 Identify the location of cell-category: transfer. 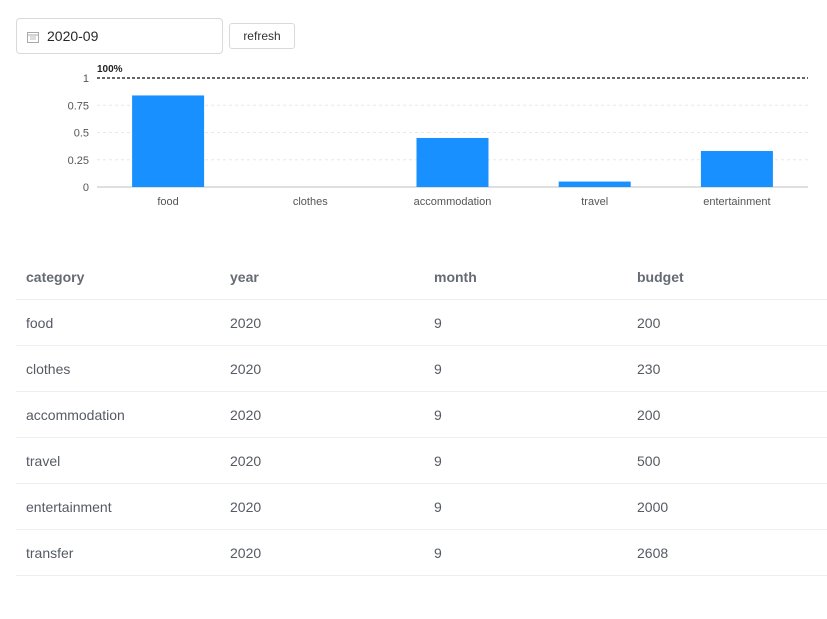
(118, 552).